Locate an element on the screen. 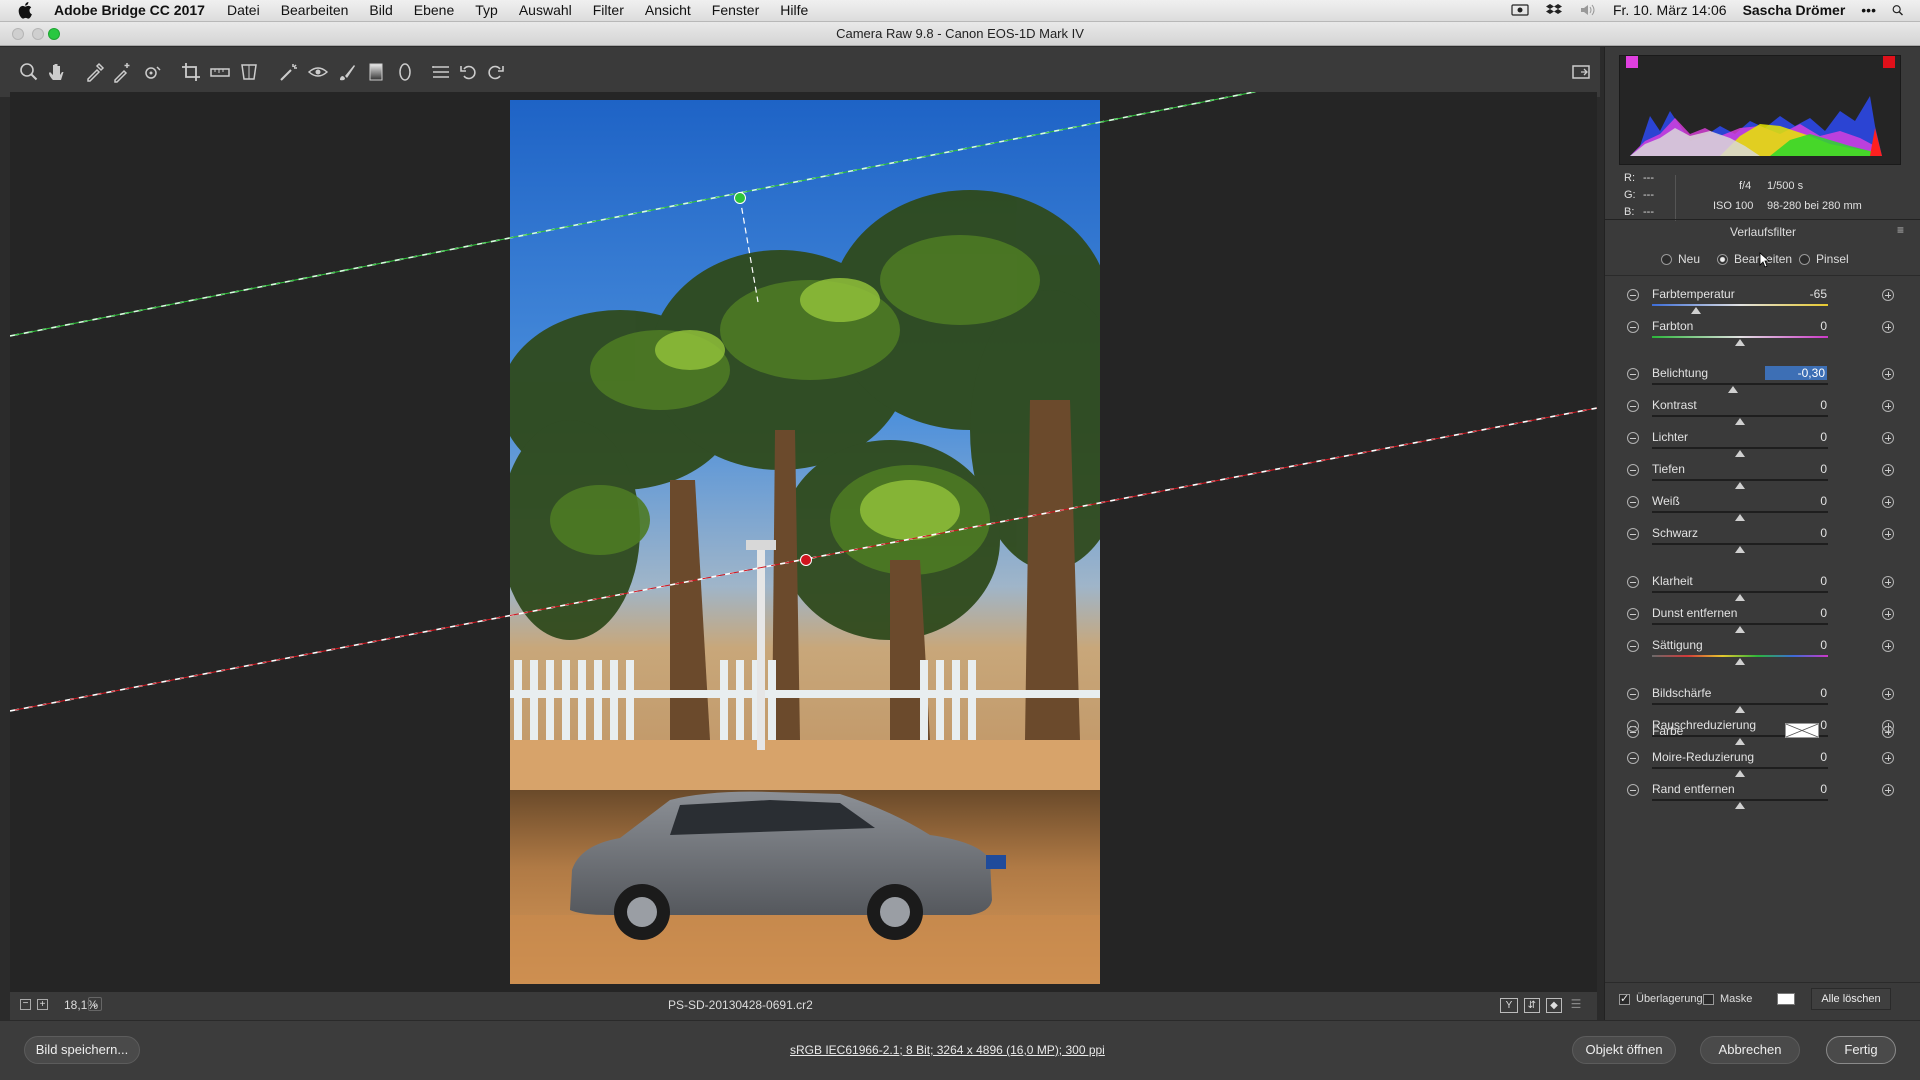 Image resolution: width=1920 pixels, height=1080 pixels. belichtung-minus-icon is located at coordinates (1633, 374).